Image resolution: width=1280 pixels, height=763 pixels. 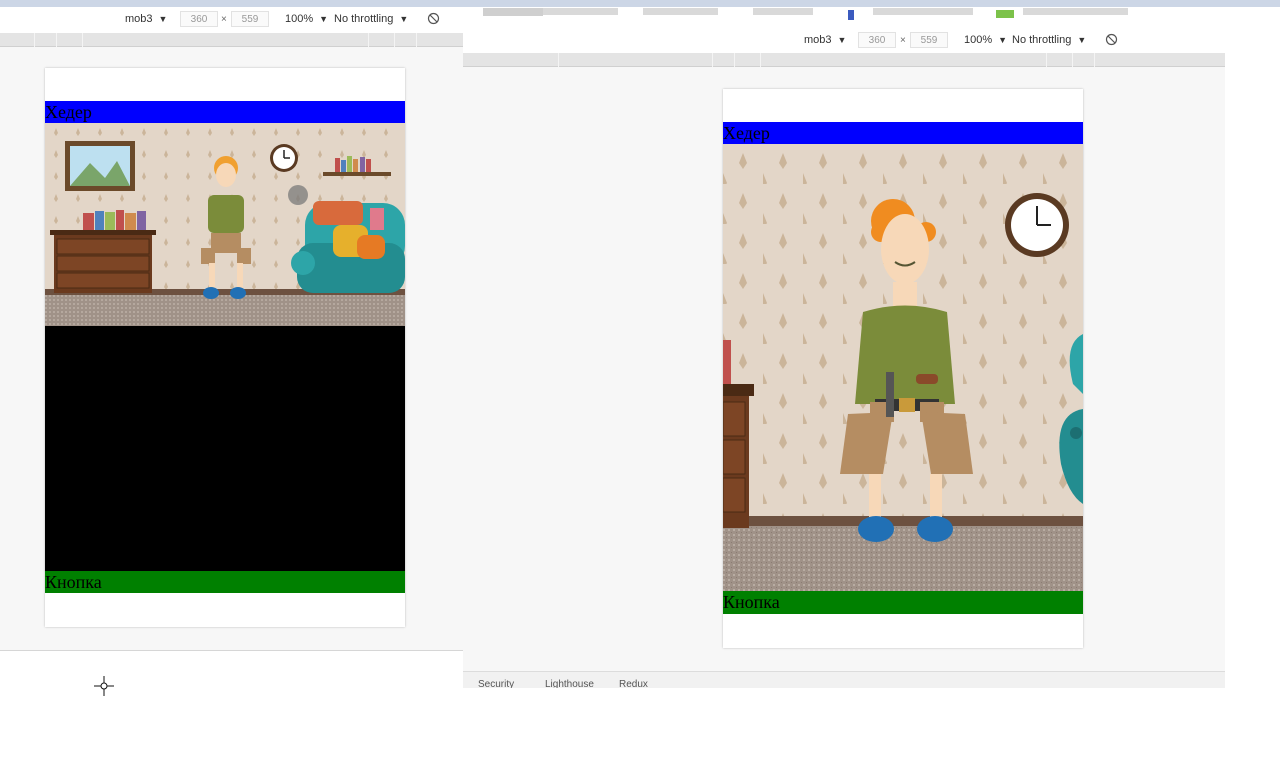 What do you see at coordinates (298, 195) in the screenshot?
I see `touch-indicator` at bounding box center [298, 195].